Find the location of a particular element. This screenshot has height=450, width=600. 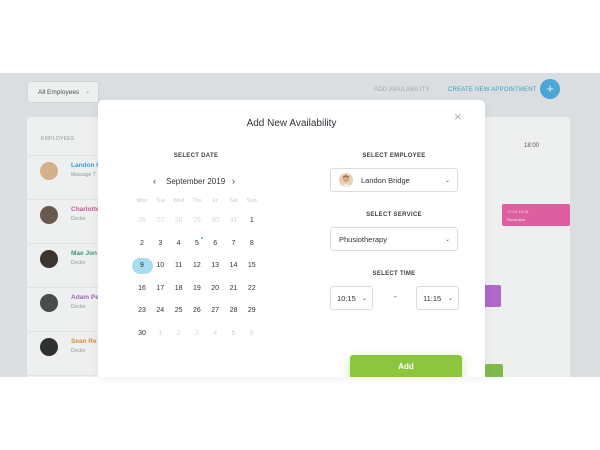

create-appointment-link: CREATE NEW APPOINTMENT is located at coordinates (492, 90).